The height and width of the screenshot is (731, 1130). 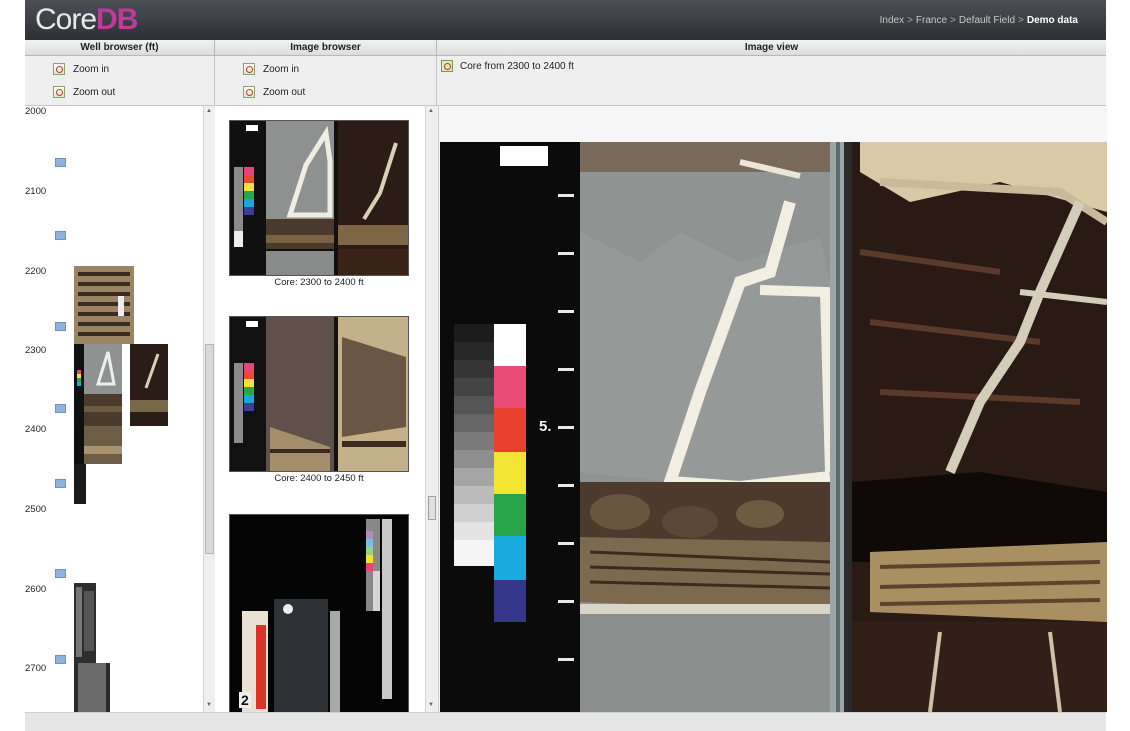 What do you see at coordinates (36, 589) in the screenshot?
I see `depth-label: 2600` at bounding box center [36, 589].